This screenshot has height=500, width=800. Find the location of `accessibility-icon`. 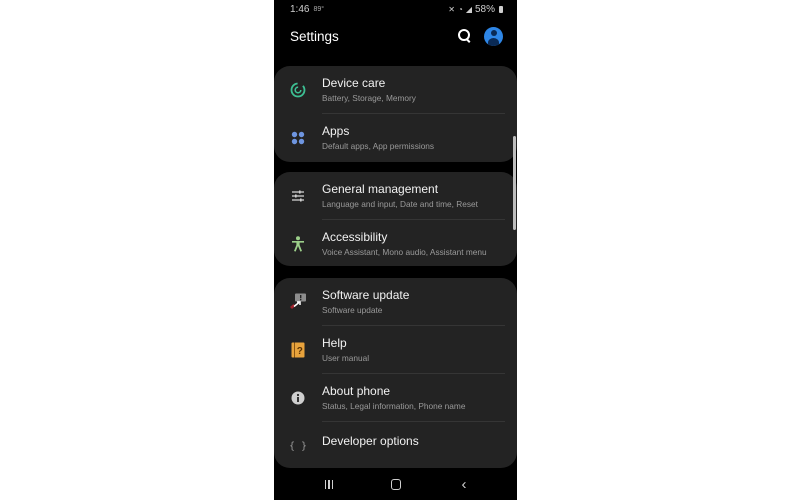

accessibility-icon is located at coordinates (298, 244).